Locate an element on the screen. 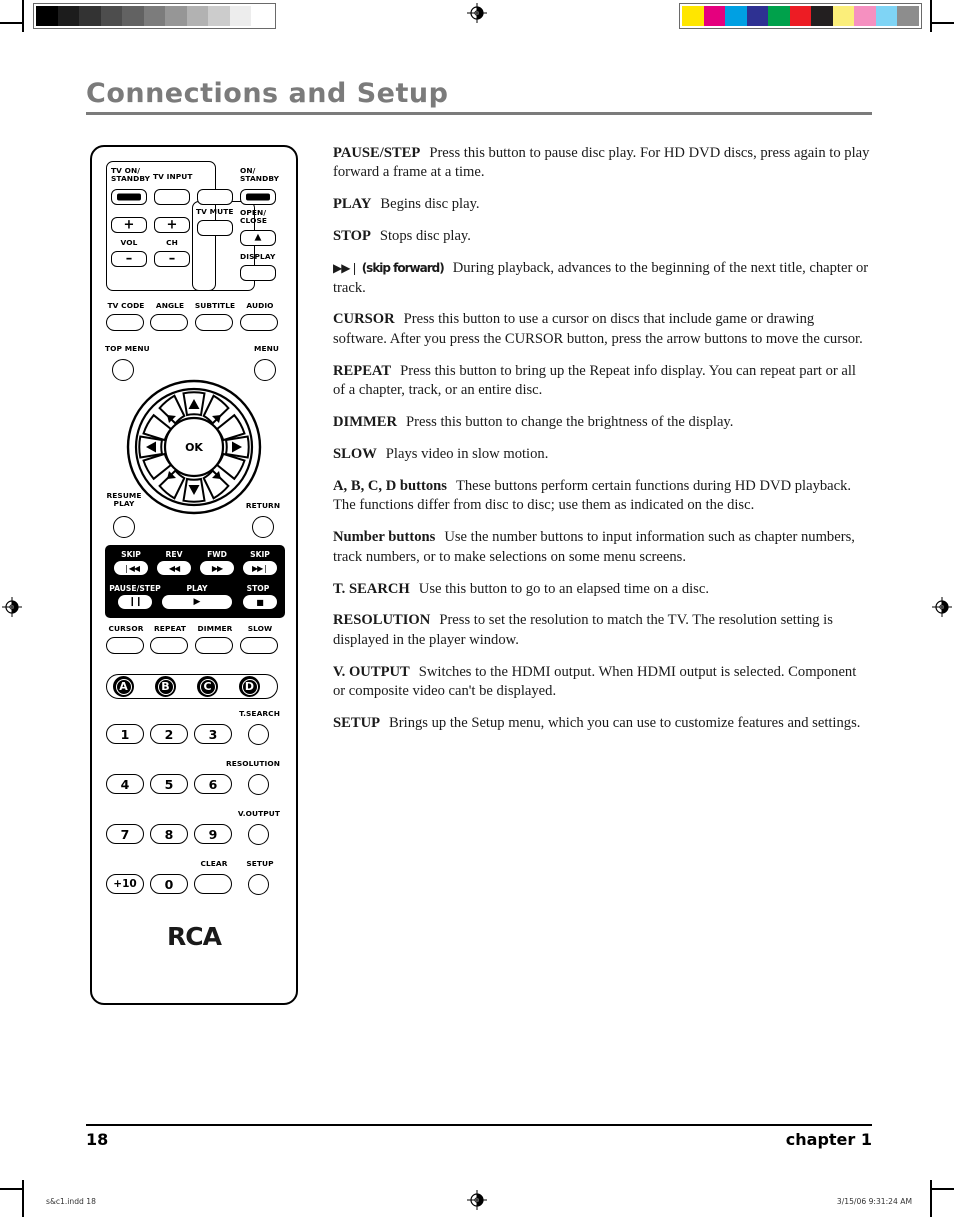 This screenshot has height=1217, width=954. number-key-4: 4 is located at coordinates (125, 784).